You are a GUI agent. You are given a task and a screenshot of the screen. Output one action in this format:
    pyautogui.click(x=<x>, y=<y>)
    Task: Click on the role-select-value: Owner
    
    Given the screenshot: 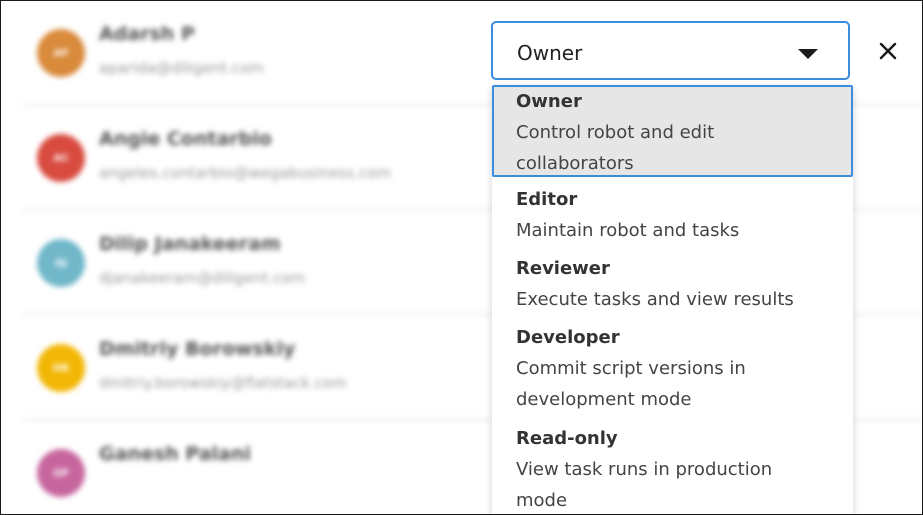 What is the action you would take?
    pyautogui.click(x=550, y=53)
    